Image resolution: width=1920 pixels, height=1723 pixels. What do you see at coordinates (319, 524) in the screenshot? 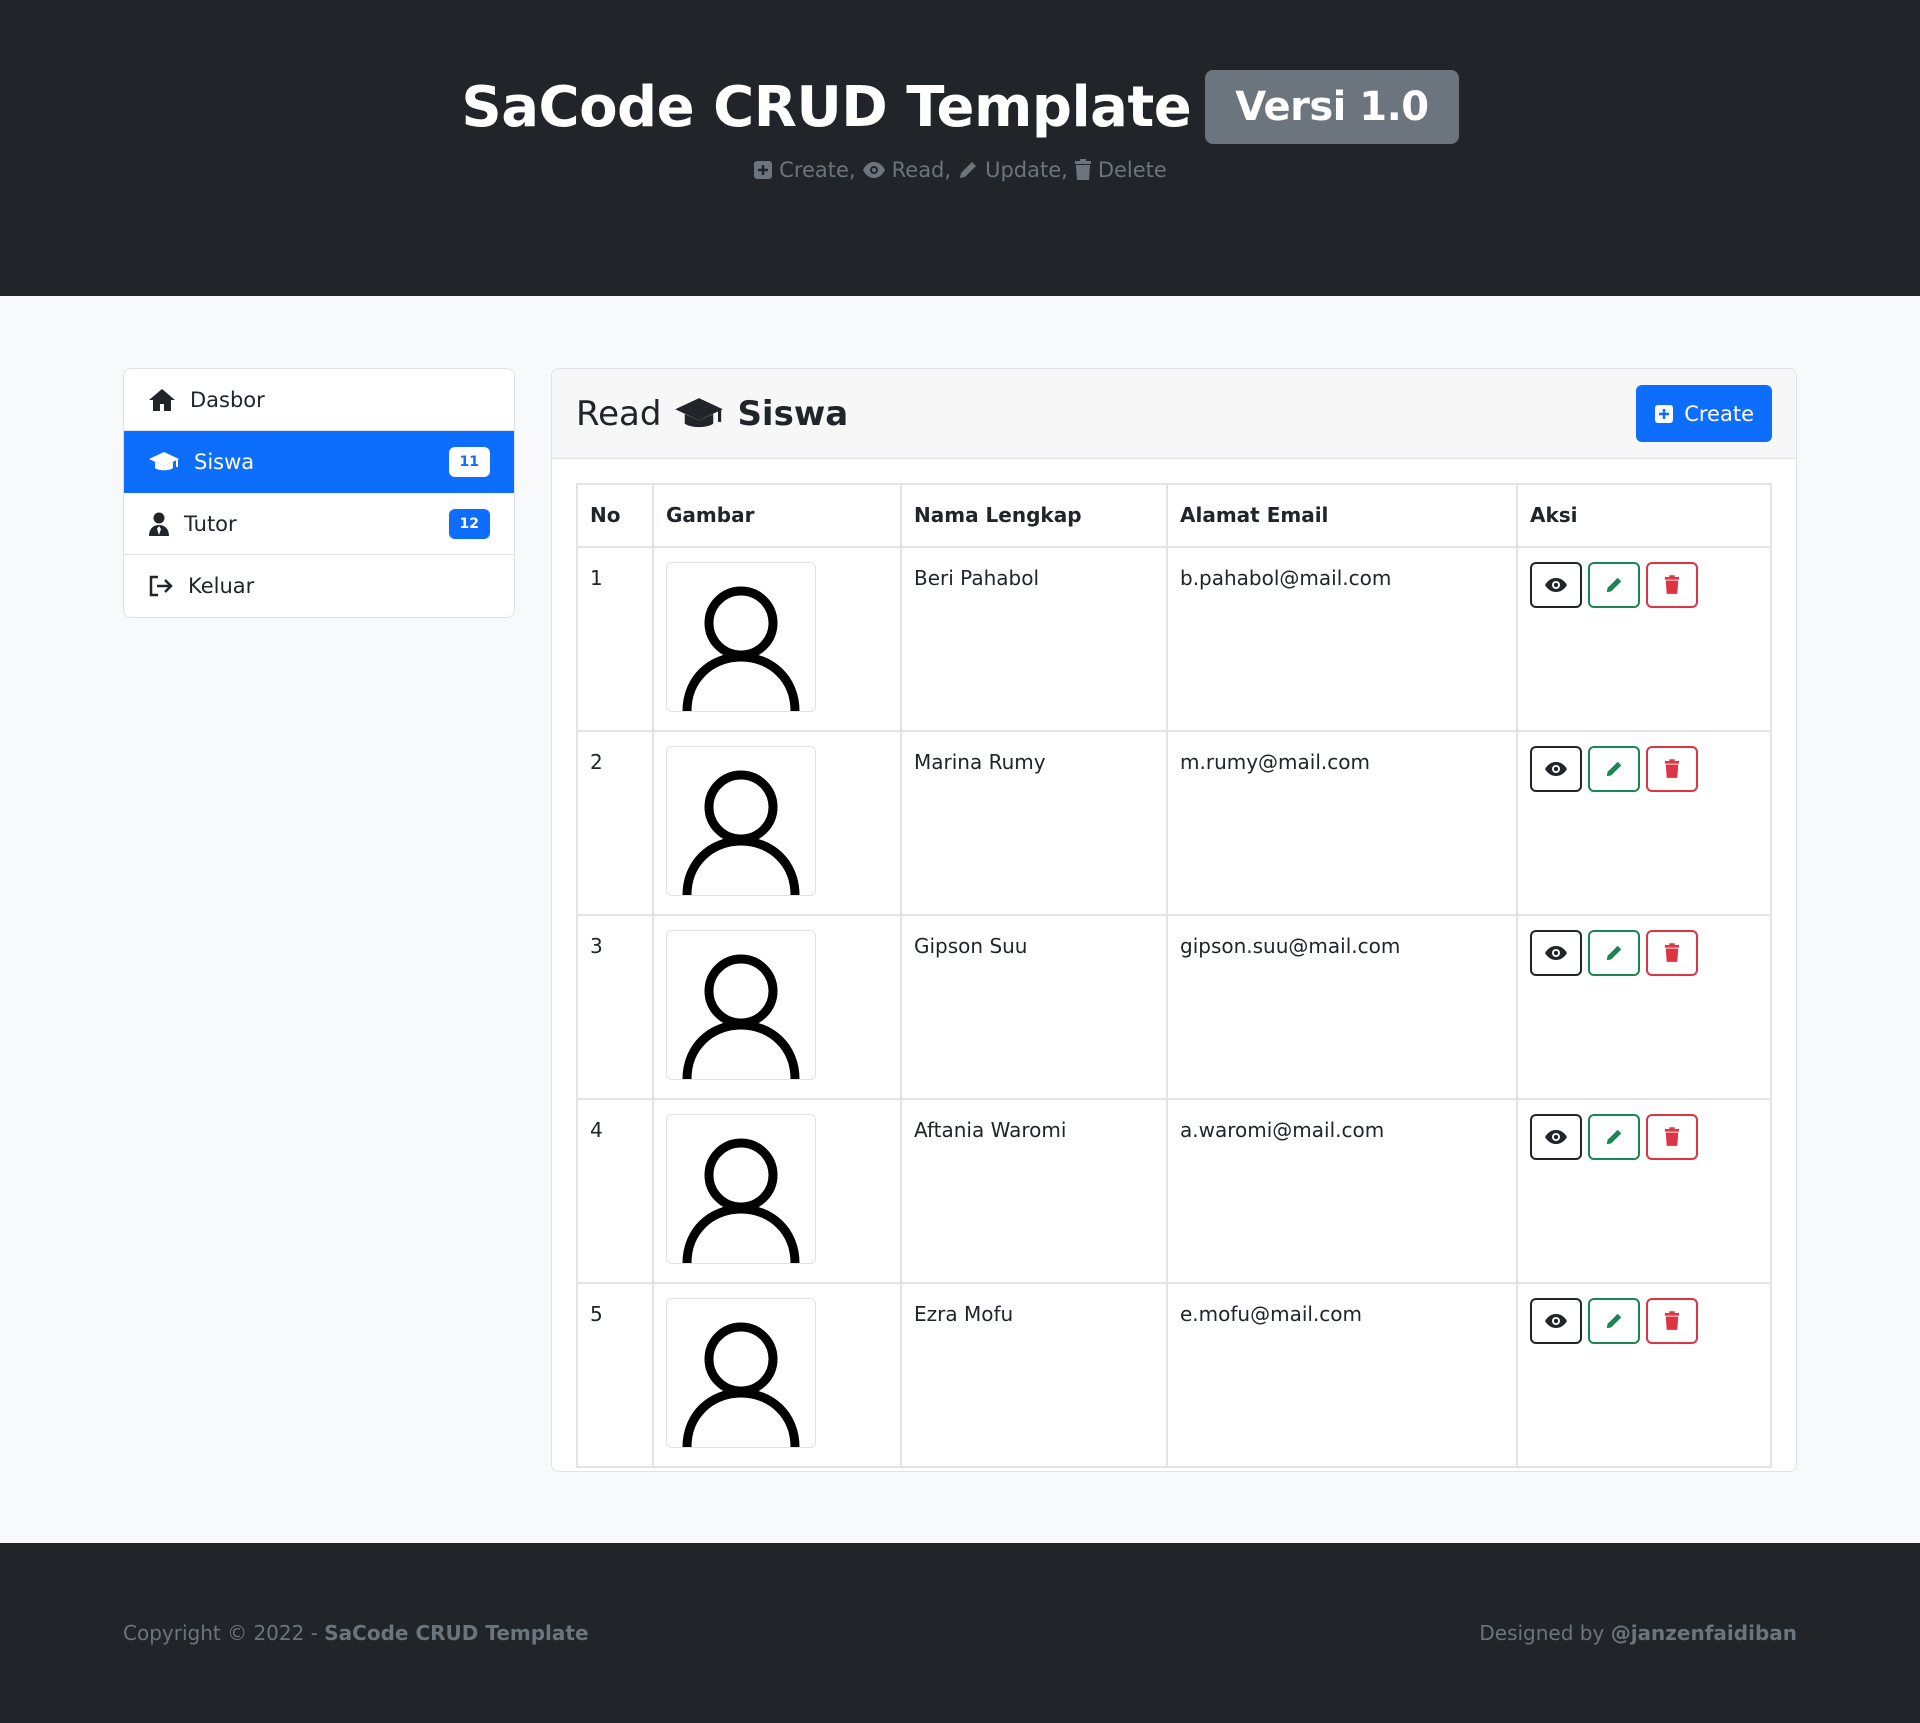
I see `sidebar-item-tutor: Tutor 12` at bounding box center [319, 524].